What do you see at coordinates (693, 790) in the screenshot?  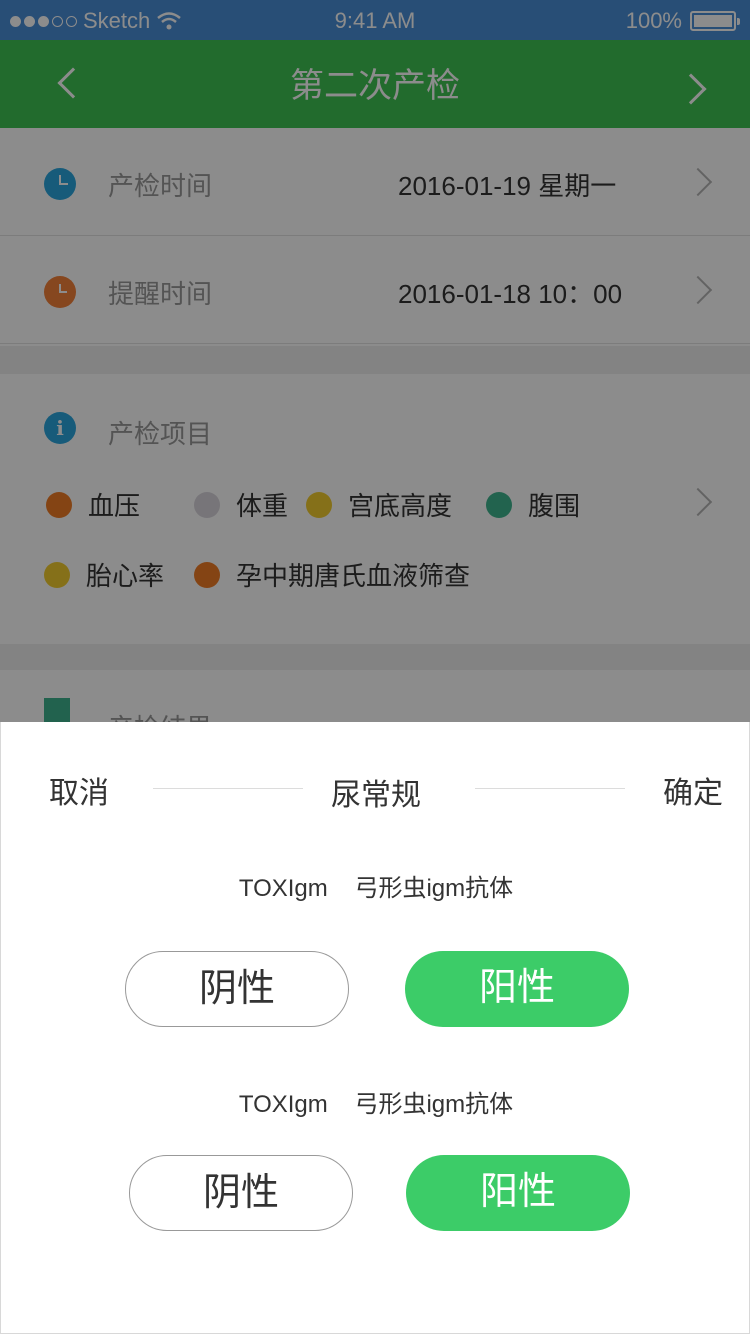 I see `confirm-button: 确定` at bounding box center [693, 790].